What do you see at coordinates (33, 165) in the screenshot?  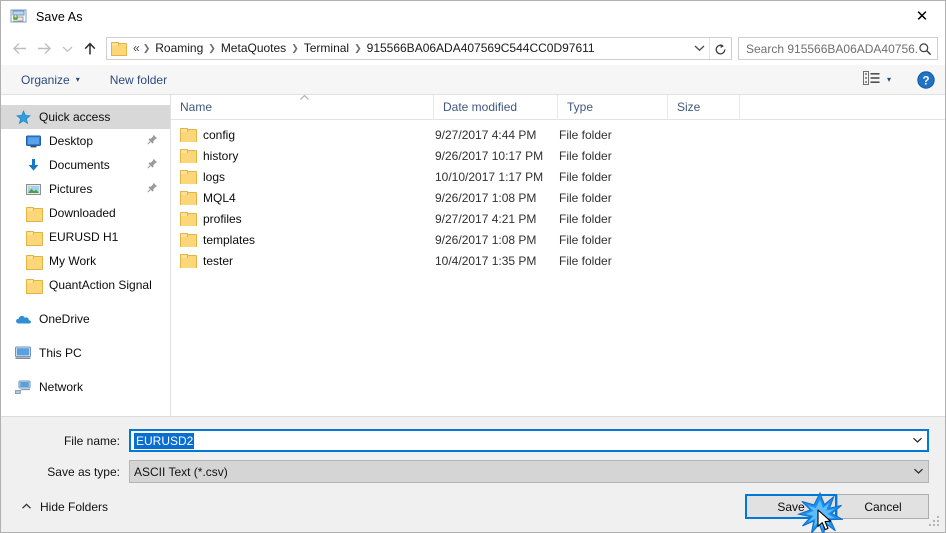 I see `download-arrow-icon` at bounding box center [33, 165].